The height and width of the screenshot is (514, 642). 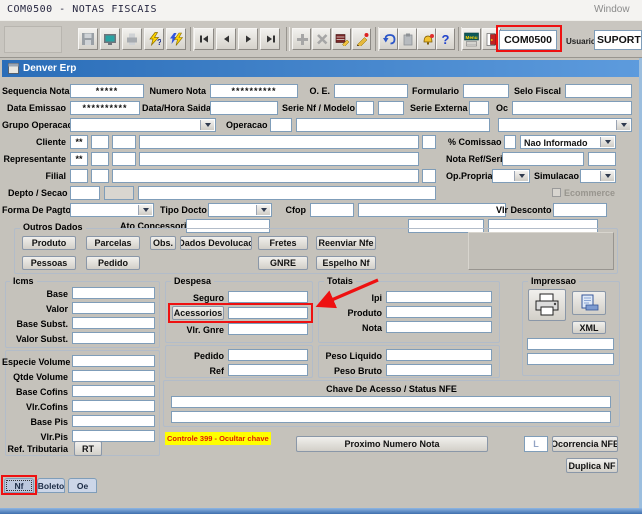 I want to click on icms-valor-field, so click(x=113, y=308).